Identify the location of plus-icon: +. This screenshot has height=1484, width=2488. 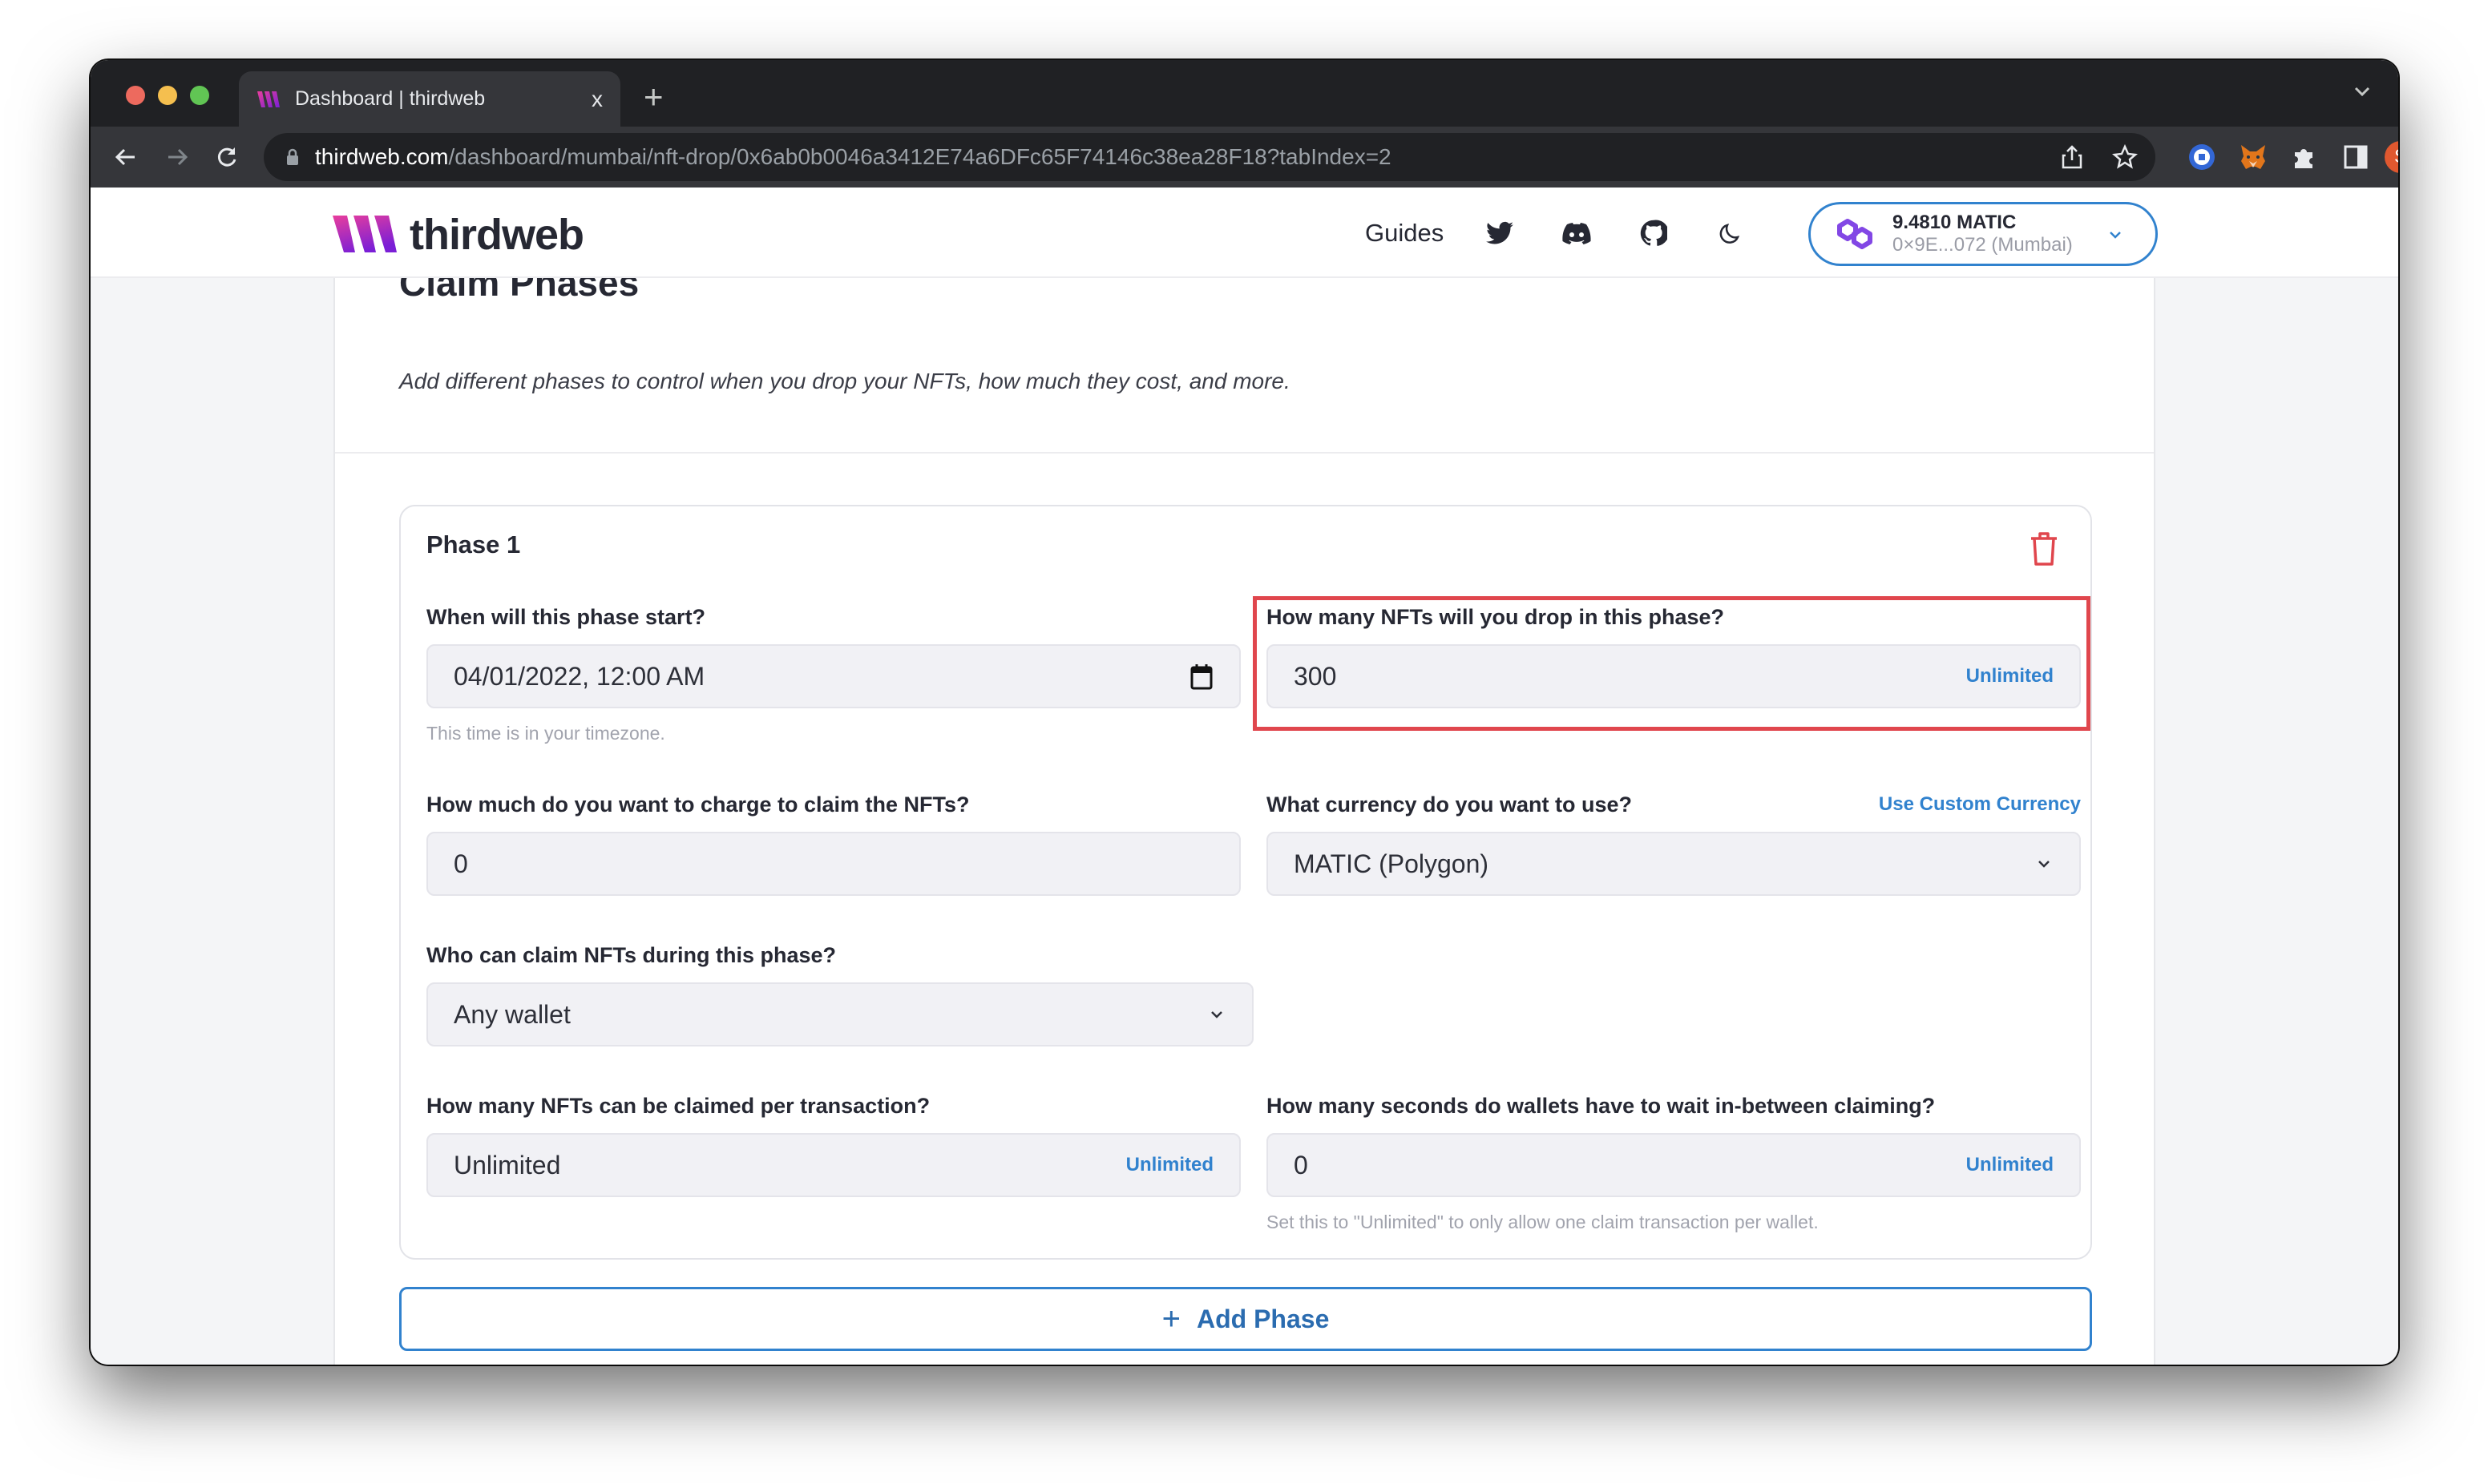
(1171, 1319).